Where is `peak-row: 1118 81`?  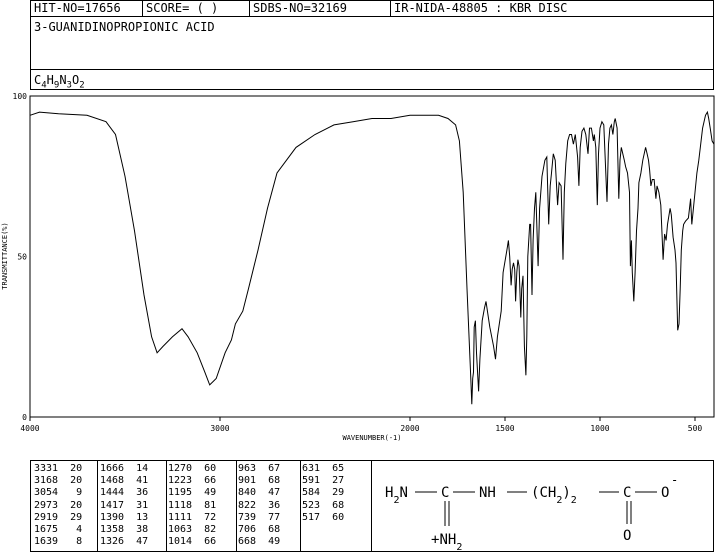
peak-row: 1118 81 is located at coordinates (192, 505).